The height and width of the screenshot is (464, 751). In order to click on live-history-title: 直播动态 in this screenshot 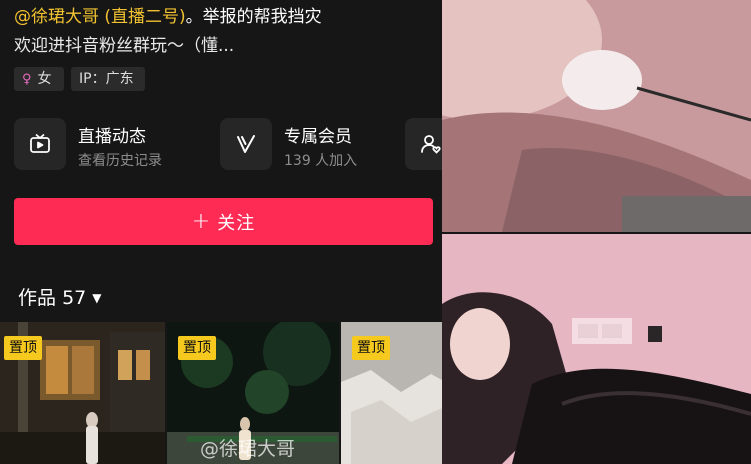, I will do `click(112, 137)`.